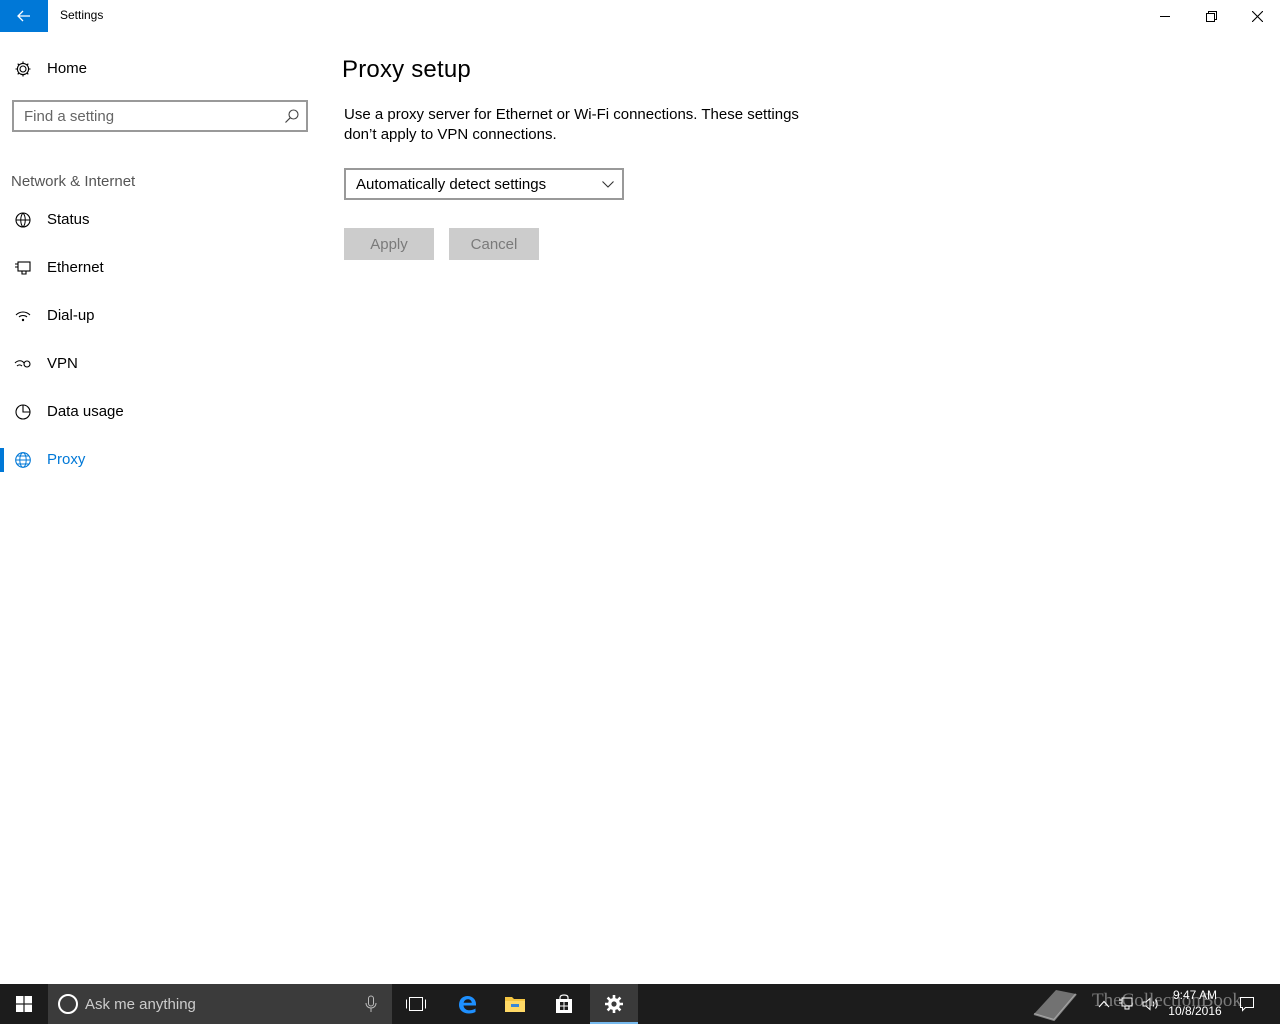 The width and height of the screenshot is (1280, 1024). Describe the element at coordinates (160, 268) in the screenshot. I see `sidebar-item-ethernet: Ethernet` at that location.